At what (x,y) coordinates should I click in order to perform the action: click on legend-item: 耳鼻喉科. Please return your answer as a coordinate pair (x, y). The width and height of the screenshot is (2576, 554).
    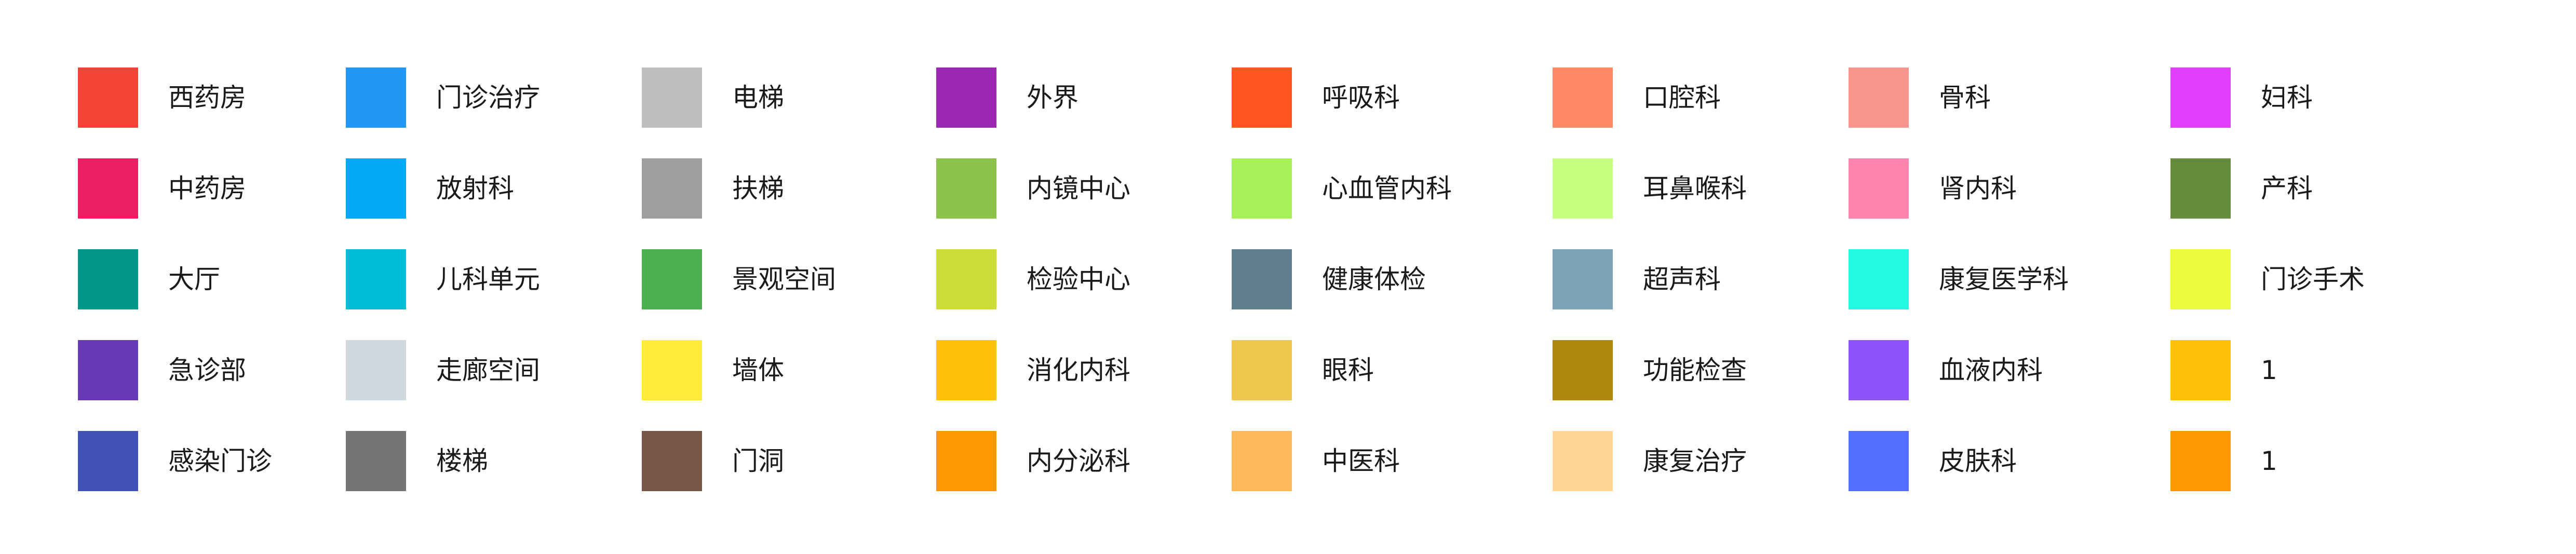
    Looking at the image, I should click on (1719, 188).